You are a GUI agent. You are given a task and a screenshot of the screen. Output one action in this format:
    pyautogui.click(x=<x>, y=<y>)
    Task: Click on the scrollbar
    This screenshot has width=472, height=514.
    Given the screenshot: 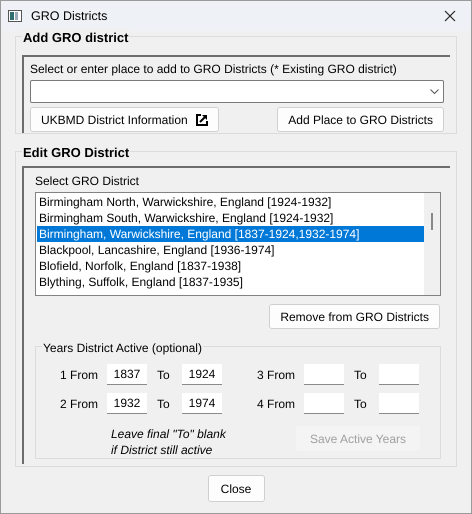 What is the action you would take?
    pyautogui.click(x=432, y=244)
    